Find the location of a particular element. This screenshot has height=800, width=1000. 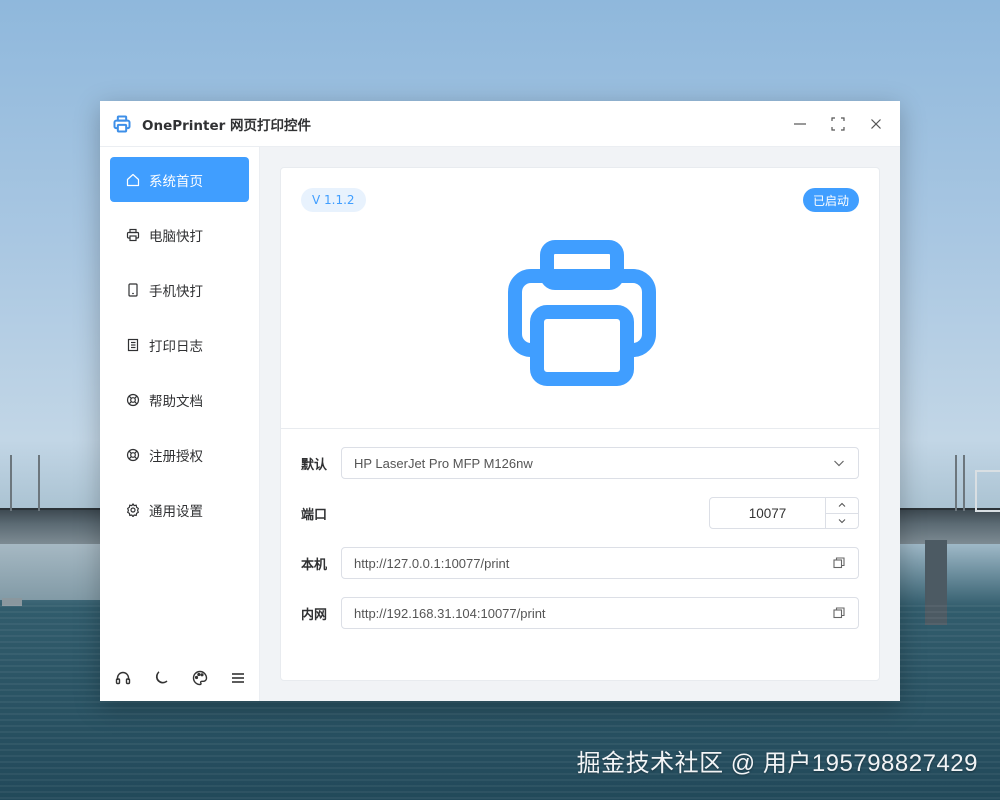

app-title: OnePrinter 网页打印控件 is located at coordinates (227, 125).